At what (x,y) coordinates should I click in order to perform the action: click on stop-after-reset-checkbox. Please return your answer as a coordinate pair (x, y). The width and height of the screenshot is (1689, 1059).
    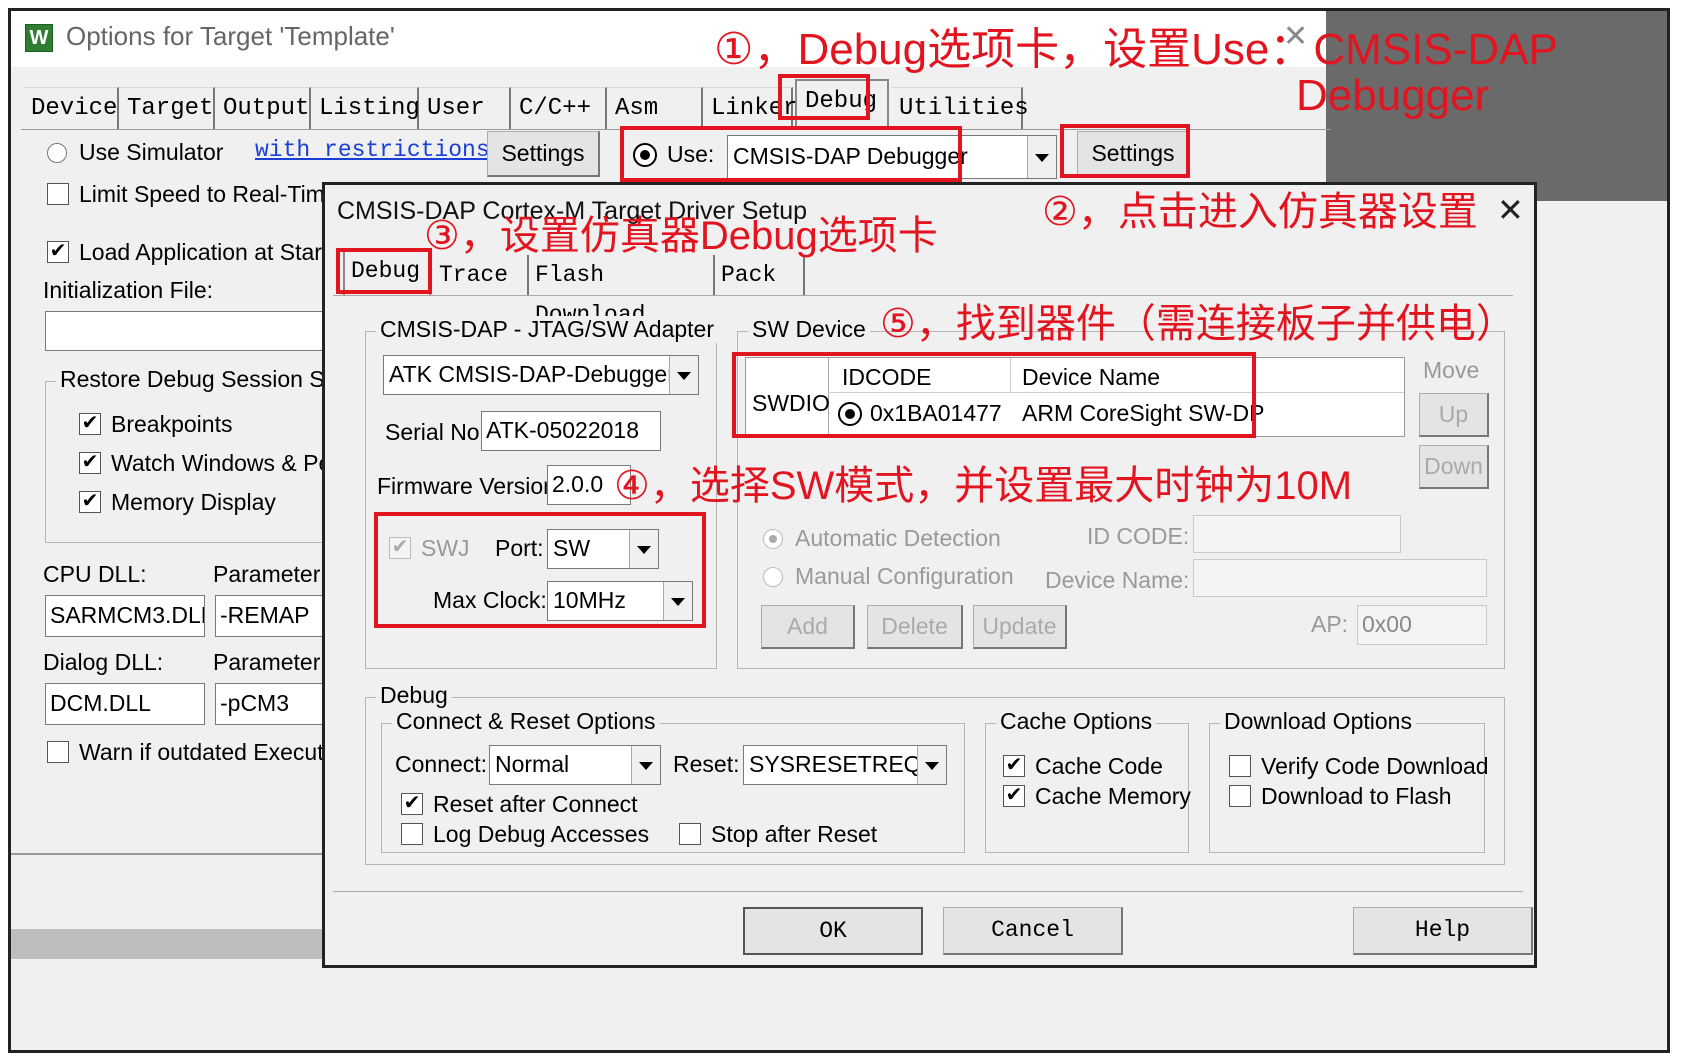
    Looking at the image, I should click on (690, 834).